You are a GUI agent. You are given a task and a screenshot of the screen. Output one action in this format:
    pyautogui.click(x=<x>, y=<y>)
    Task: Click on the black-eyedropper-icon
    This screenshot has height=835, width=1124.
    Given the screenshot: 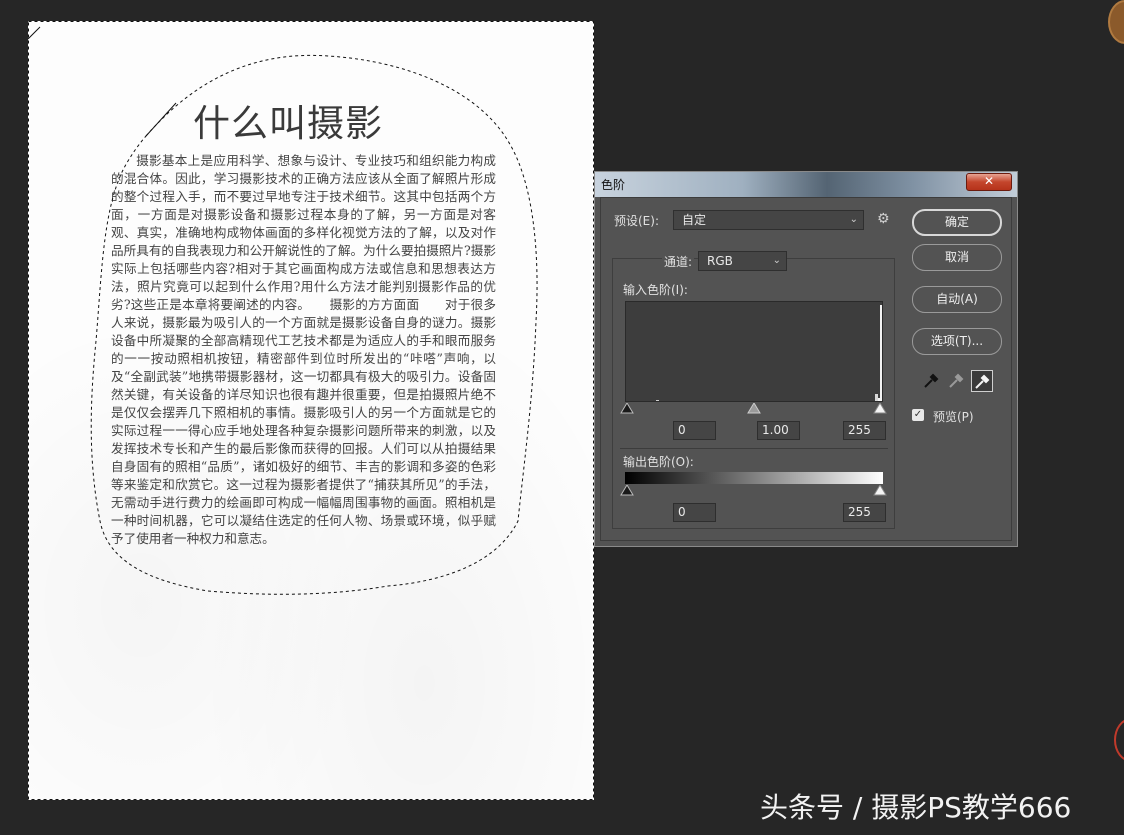 What is the action you would take?
    pyautogui.click(x=931, y=381)
    